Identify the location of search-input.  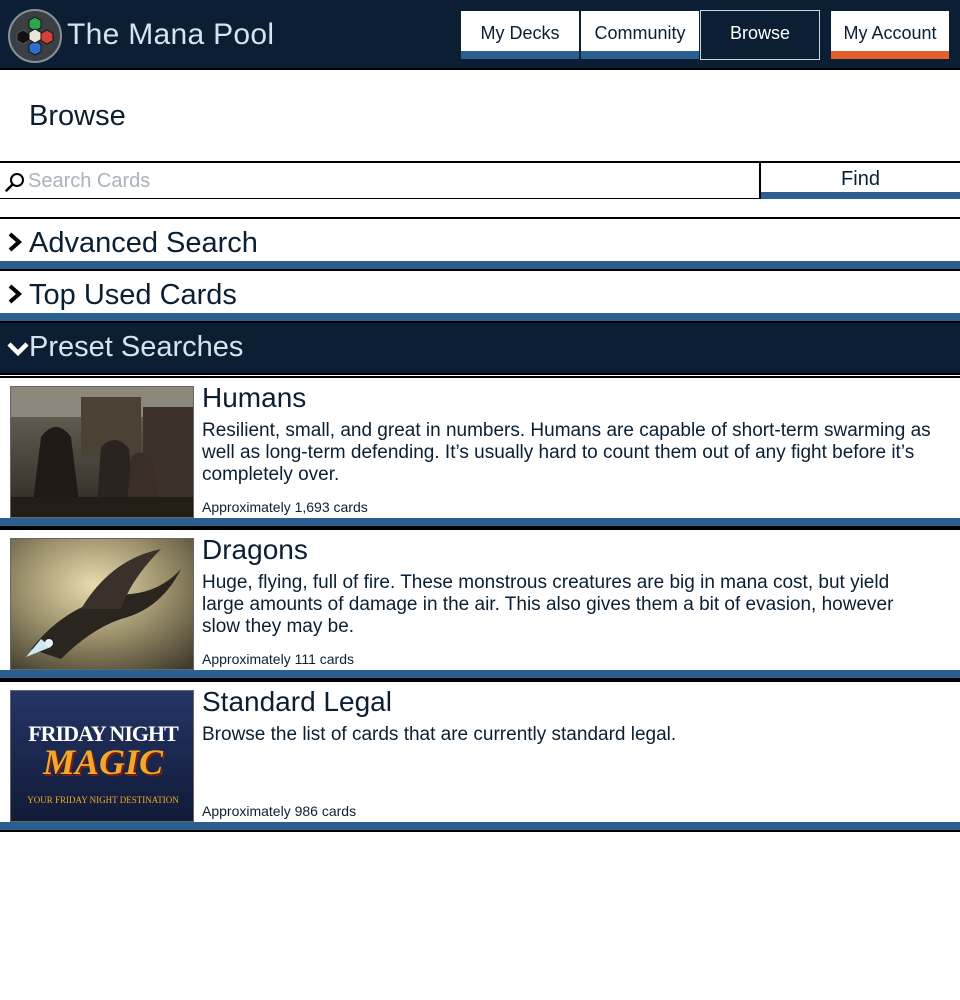
(388, 181).